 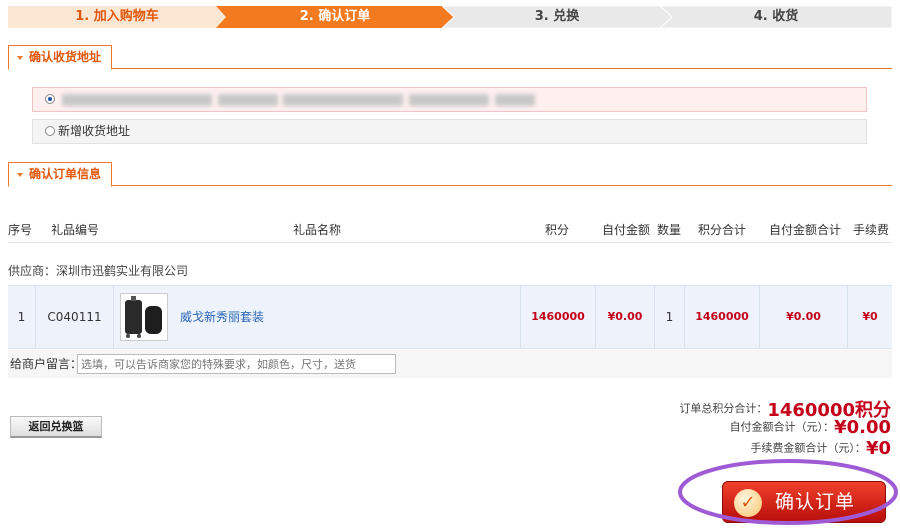 What do you see at coordinates (776, 17) in the screenshot?
I see `step-receive: 4. 收货` at bounding box center [776, 17].